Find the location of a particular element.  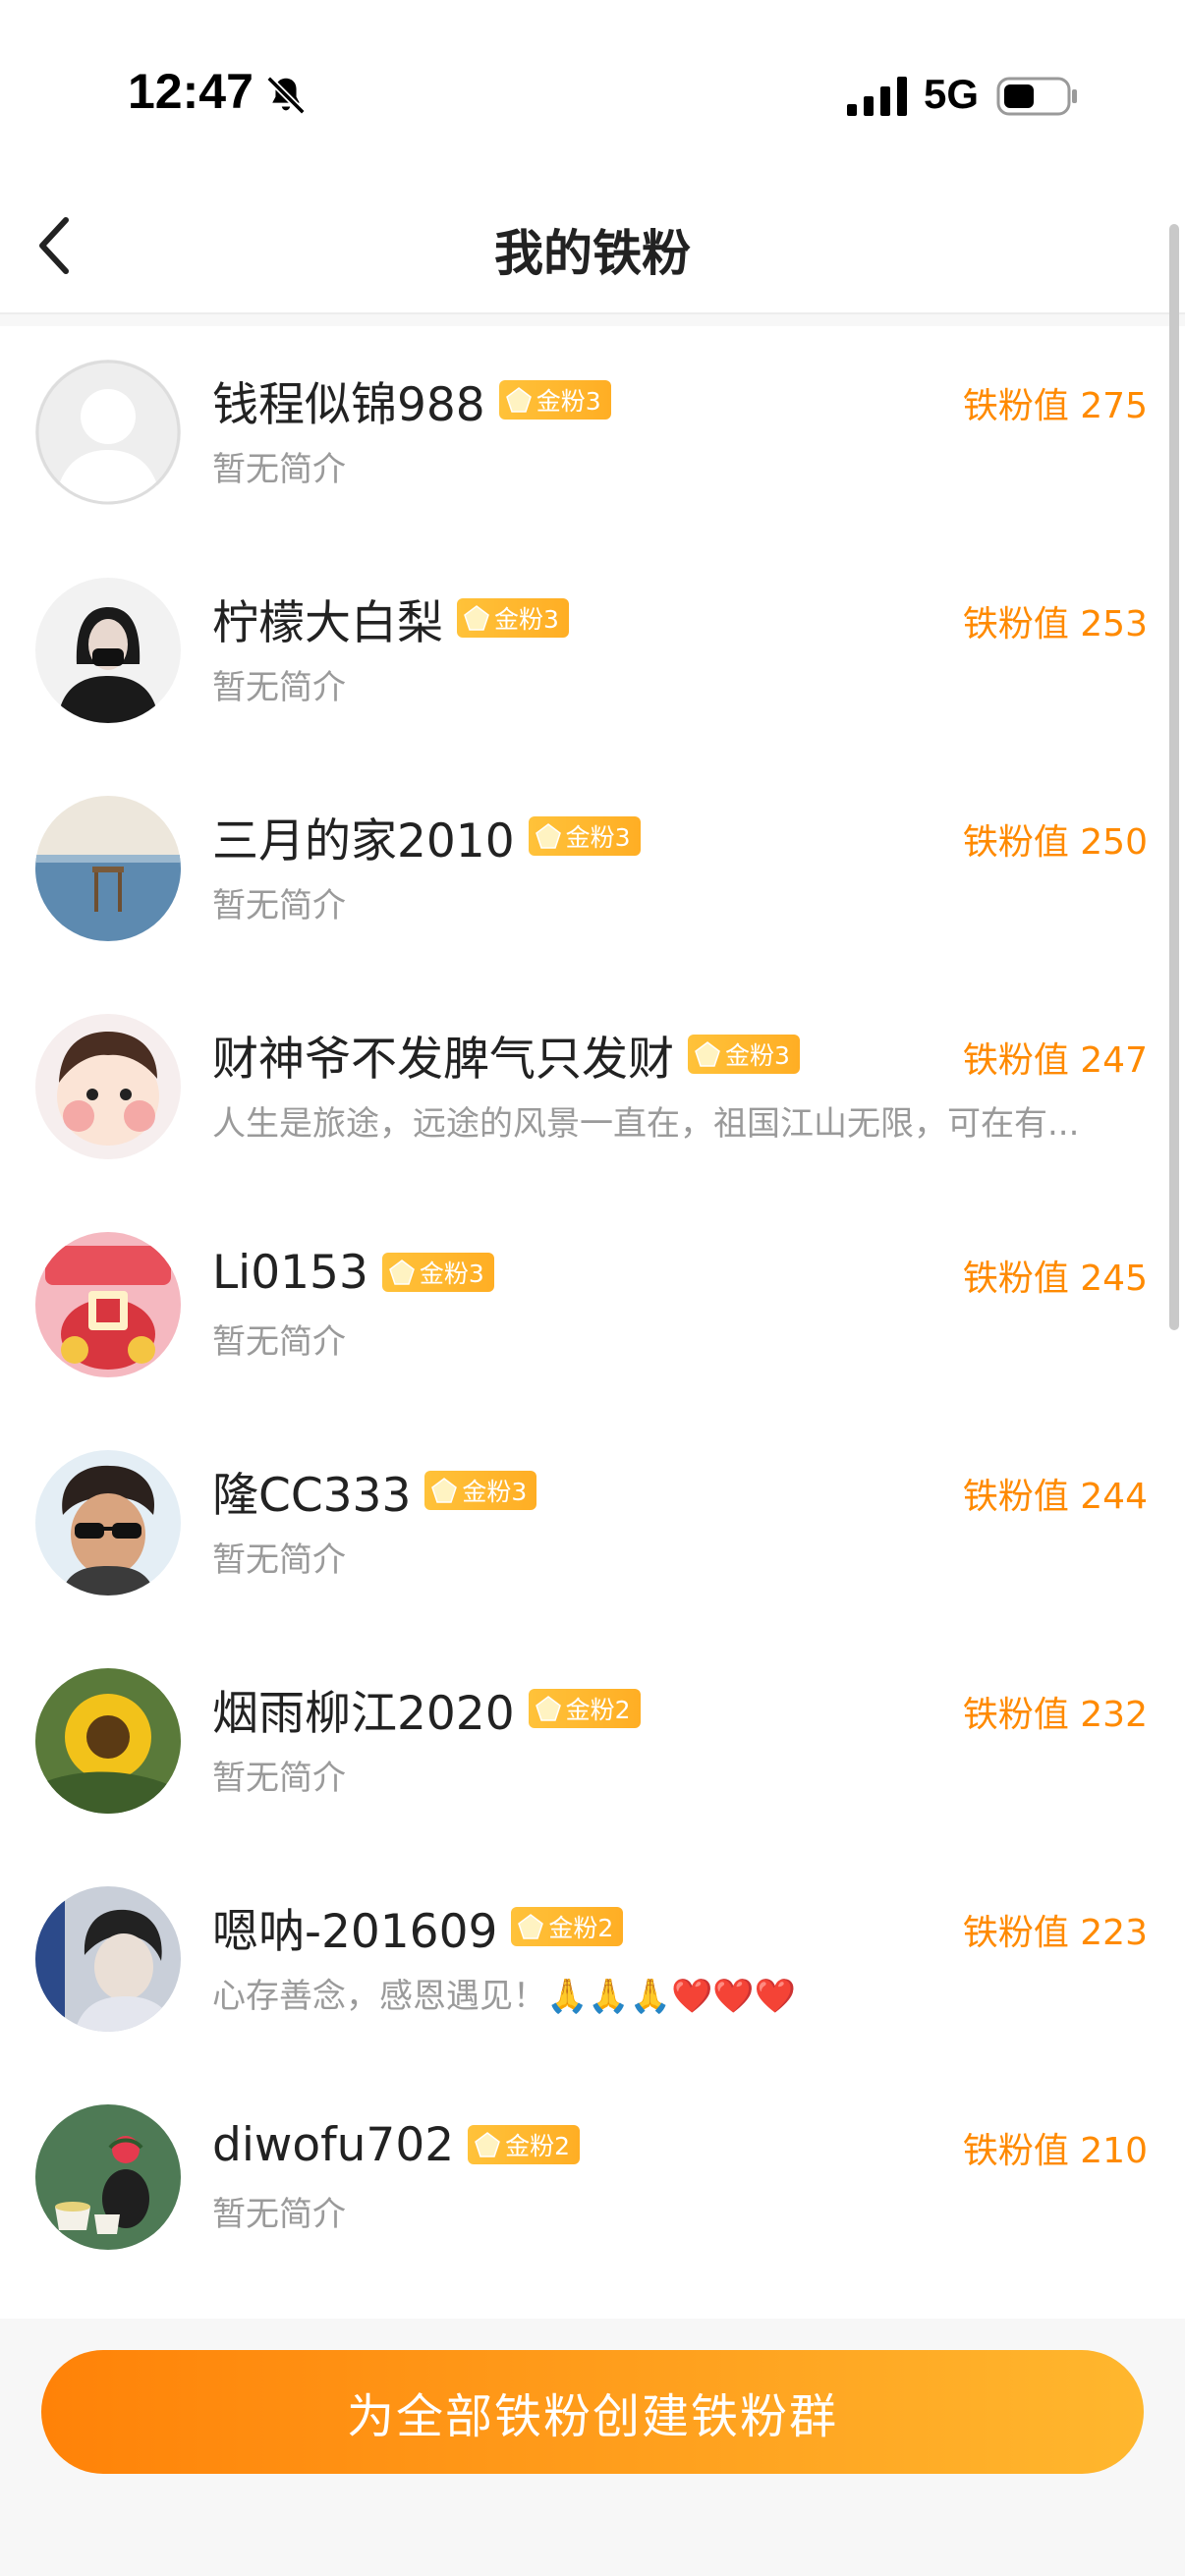

network-label: 5G is located at coordinates (952, 94).